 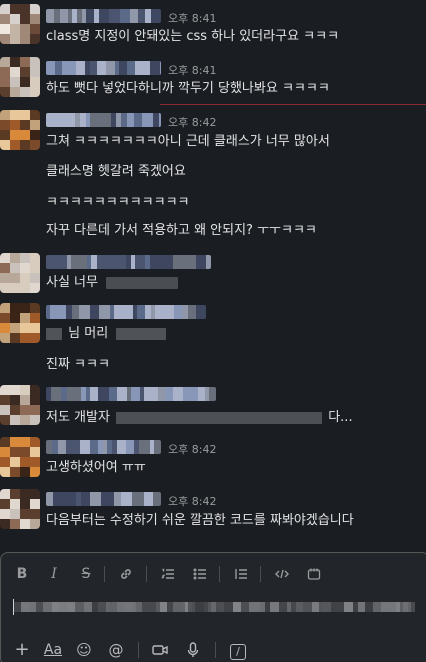 I want to click on text-caret, so click(x=13, y=607).